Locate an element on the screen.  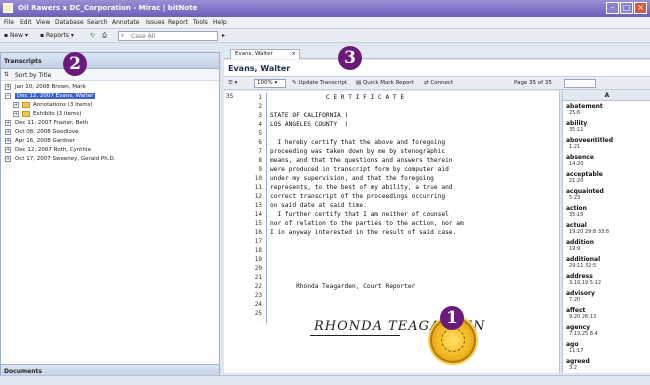
transcript-line: STATE OF CALIFORNIA ) is located at coordinates (414, 115).